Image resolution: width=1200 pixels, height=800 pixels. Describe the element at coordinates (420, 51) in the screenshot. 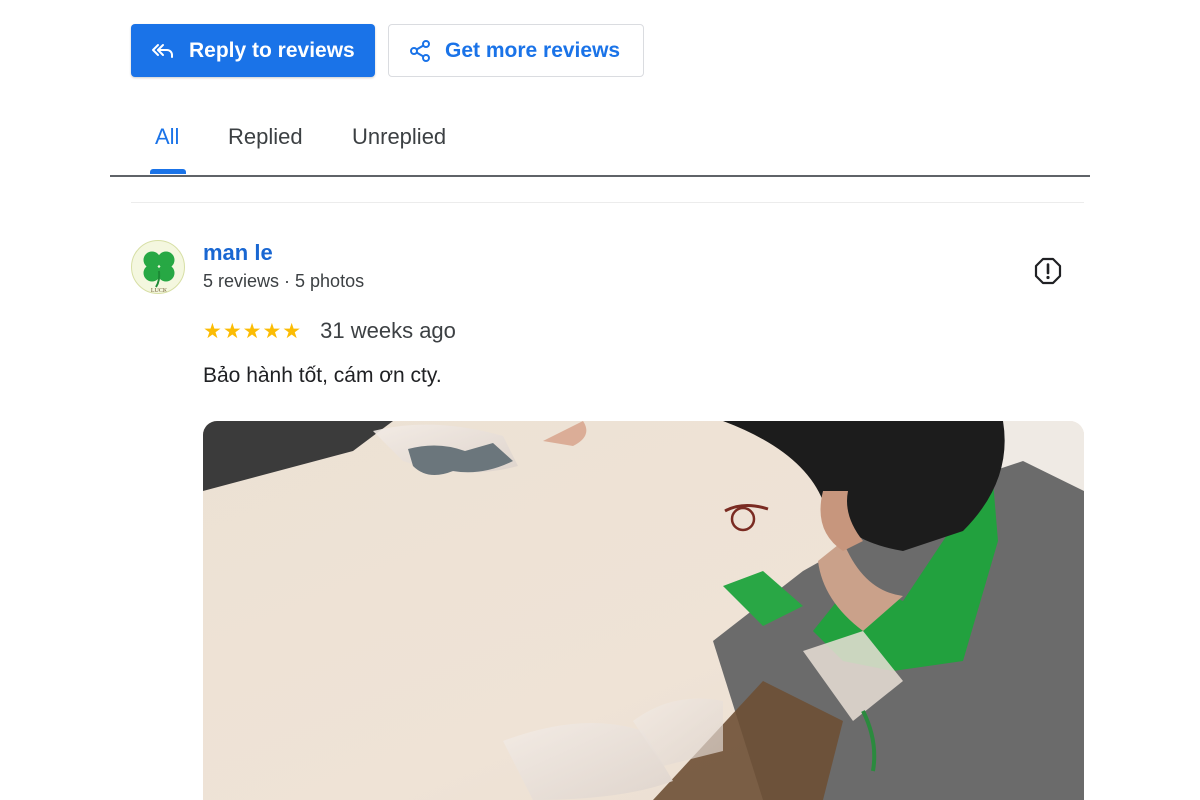

I see `share-icon` at that location.